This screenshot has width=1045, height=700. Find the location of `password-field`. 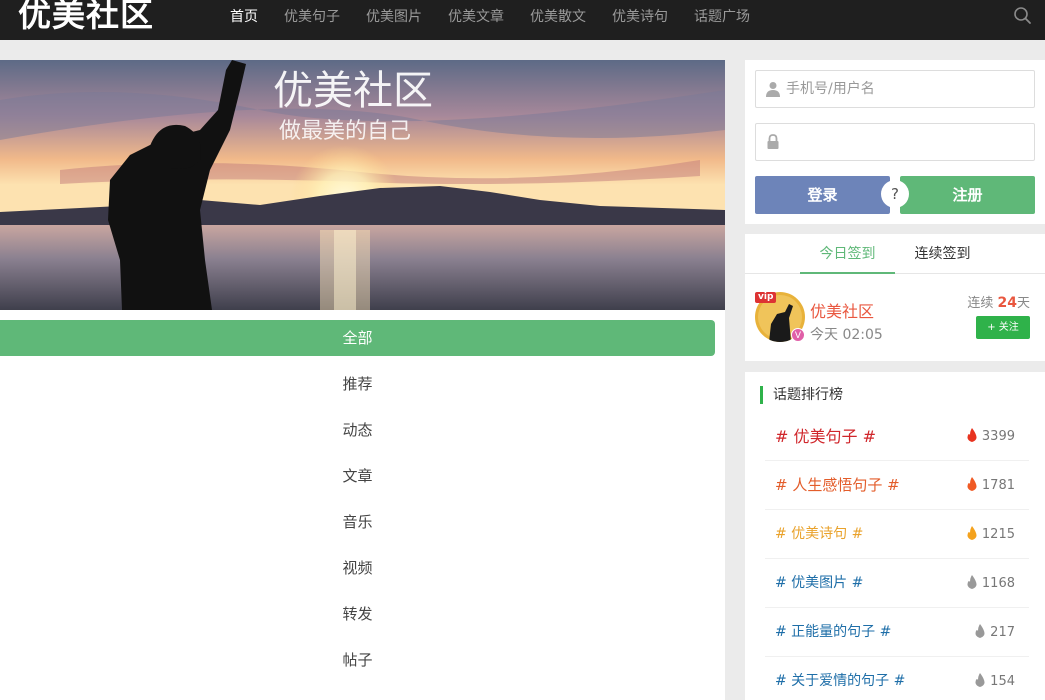

password-field is located at coordinates (895, 142).